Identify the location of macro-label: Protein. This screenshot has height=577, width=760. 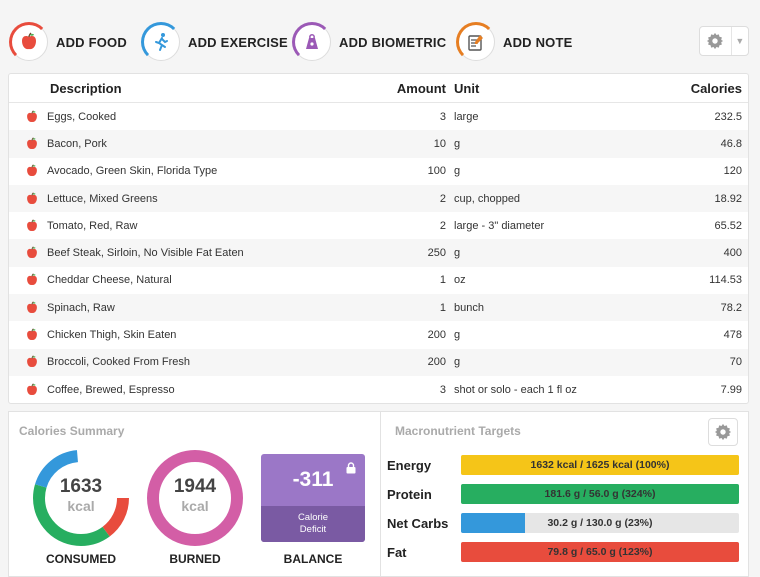
(409, 494).